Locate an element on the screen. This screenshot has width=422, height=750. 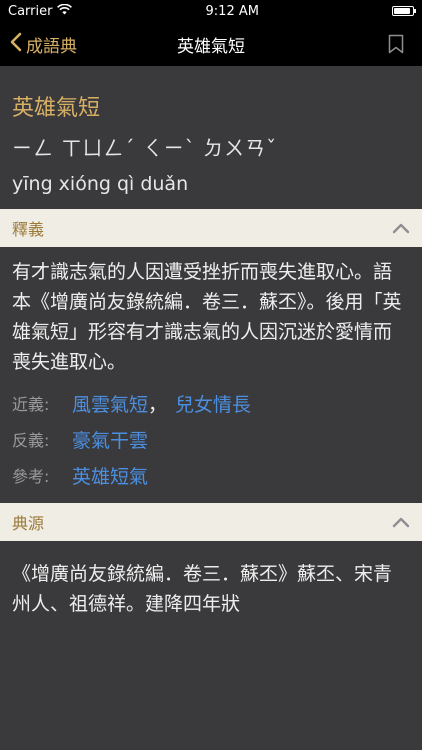
synonym-link: 風雲氣短 is located at coordinates (110, 403).